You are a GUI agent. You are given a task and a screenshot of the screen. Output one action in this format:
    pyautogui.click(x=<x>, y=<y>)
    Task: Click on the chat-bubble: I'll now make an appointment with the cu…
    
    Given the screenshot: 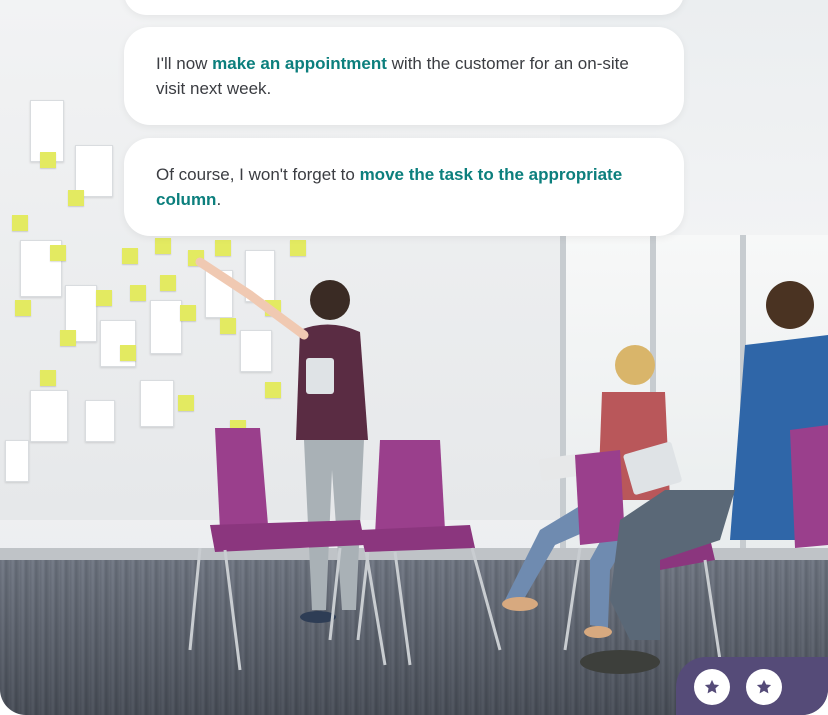 What is the action you would take?
    pyautogui.click(x=404, y=76)
    